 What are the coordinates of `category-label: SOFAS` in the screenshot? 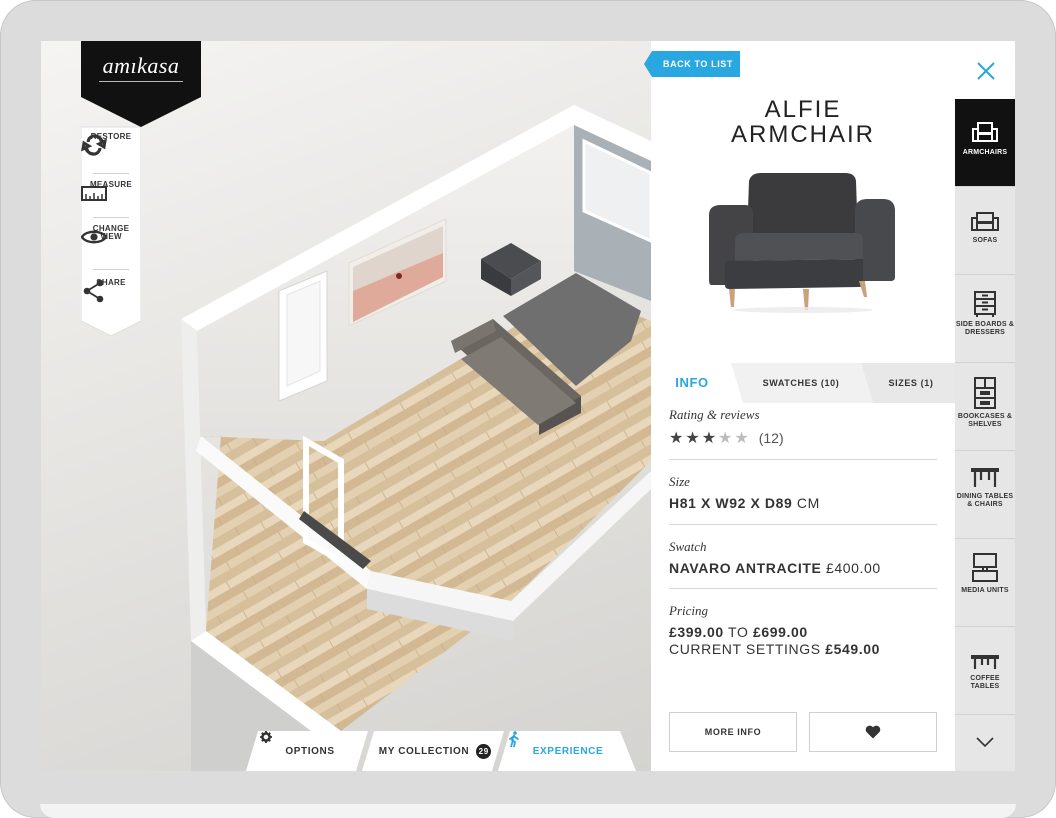 It's located at (985, 240).